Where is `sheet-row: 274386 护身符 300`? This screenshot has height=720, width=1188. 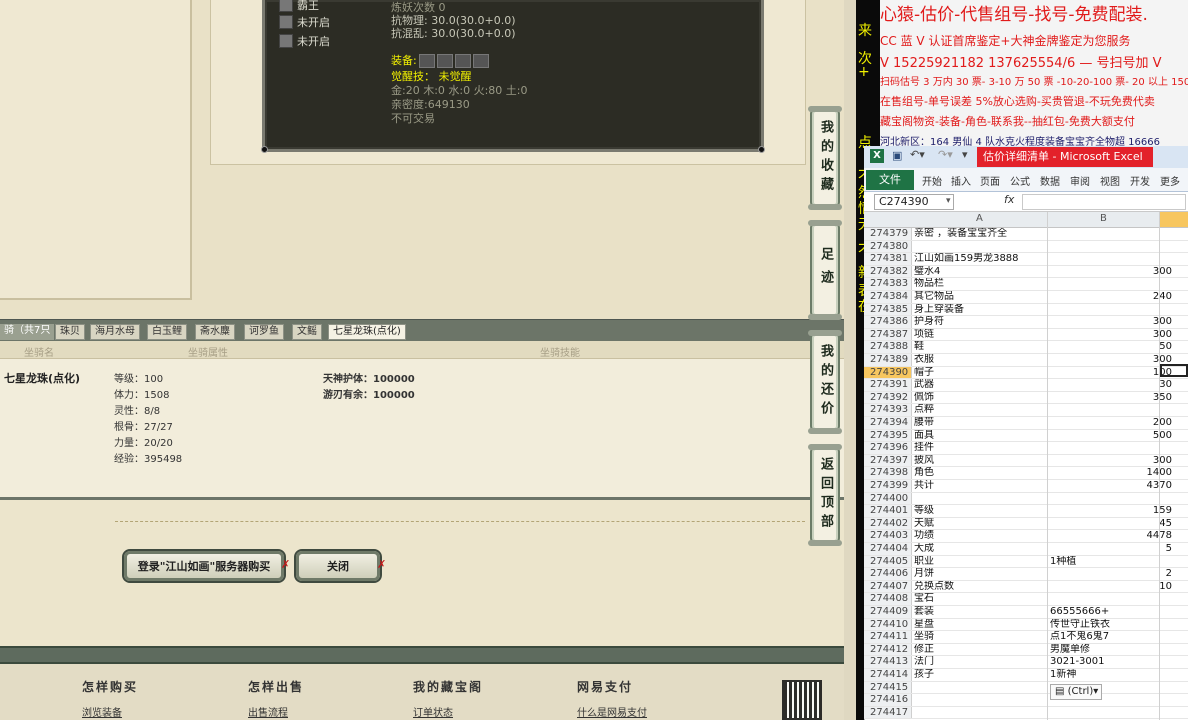
sheet-row: 274386 护身符 300 is located at coordinates (1026, 322).